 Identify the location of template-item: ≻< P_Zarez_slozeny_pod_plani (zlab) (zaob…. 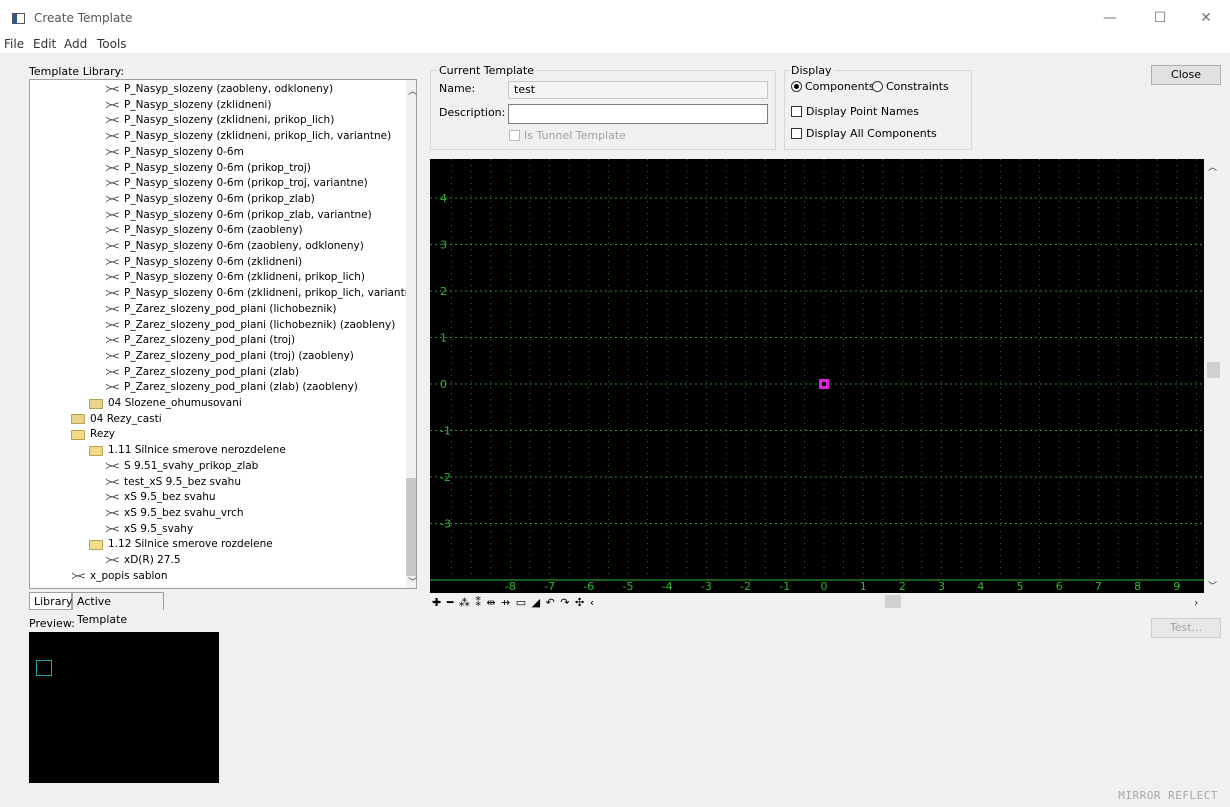
(231, 387).